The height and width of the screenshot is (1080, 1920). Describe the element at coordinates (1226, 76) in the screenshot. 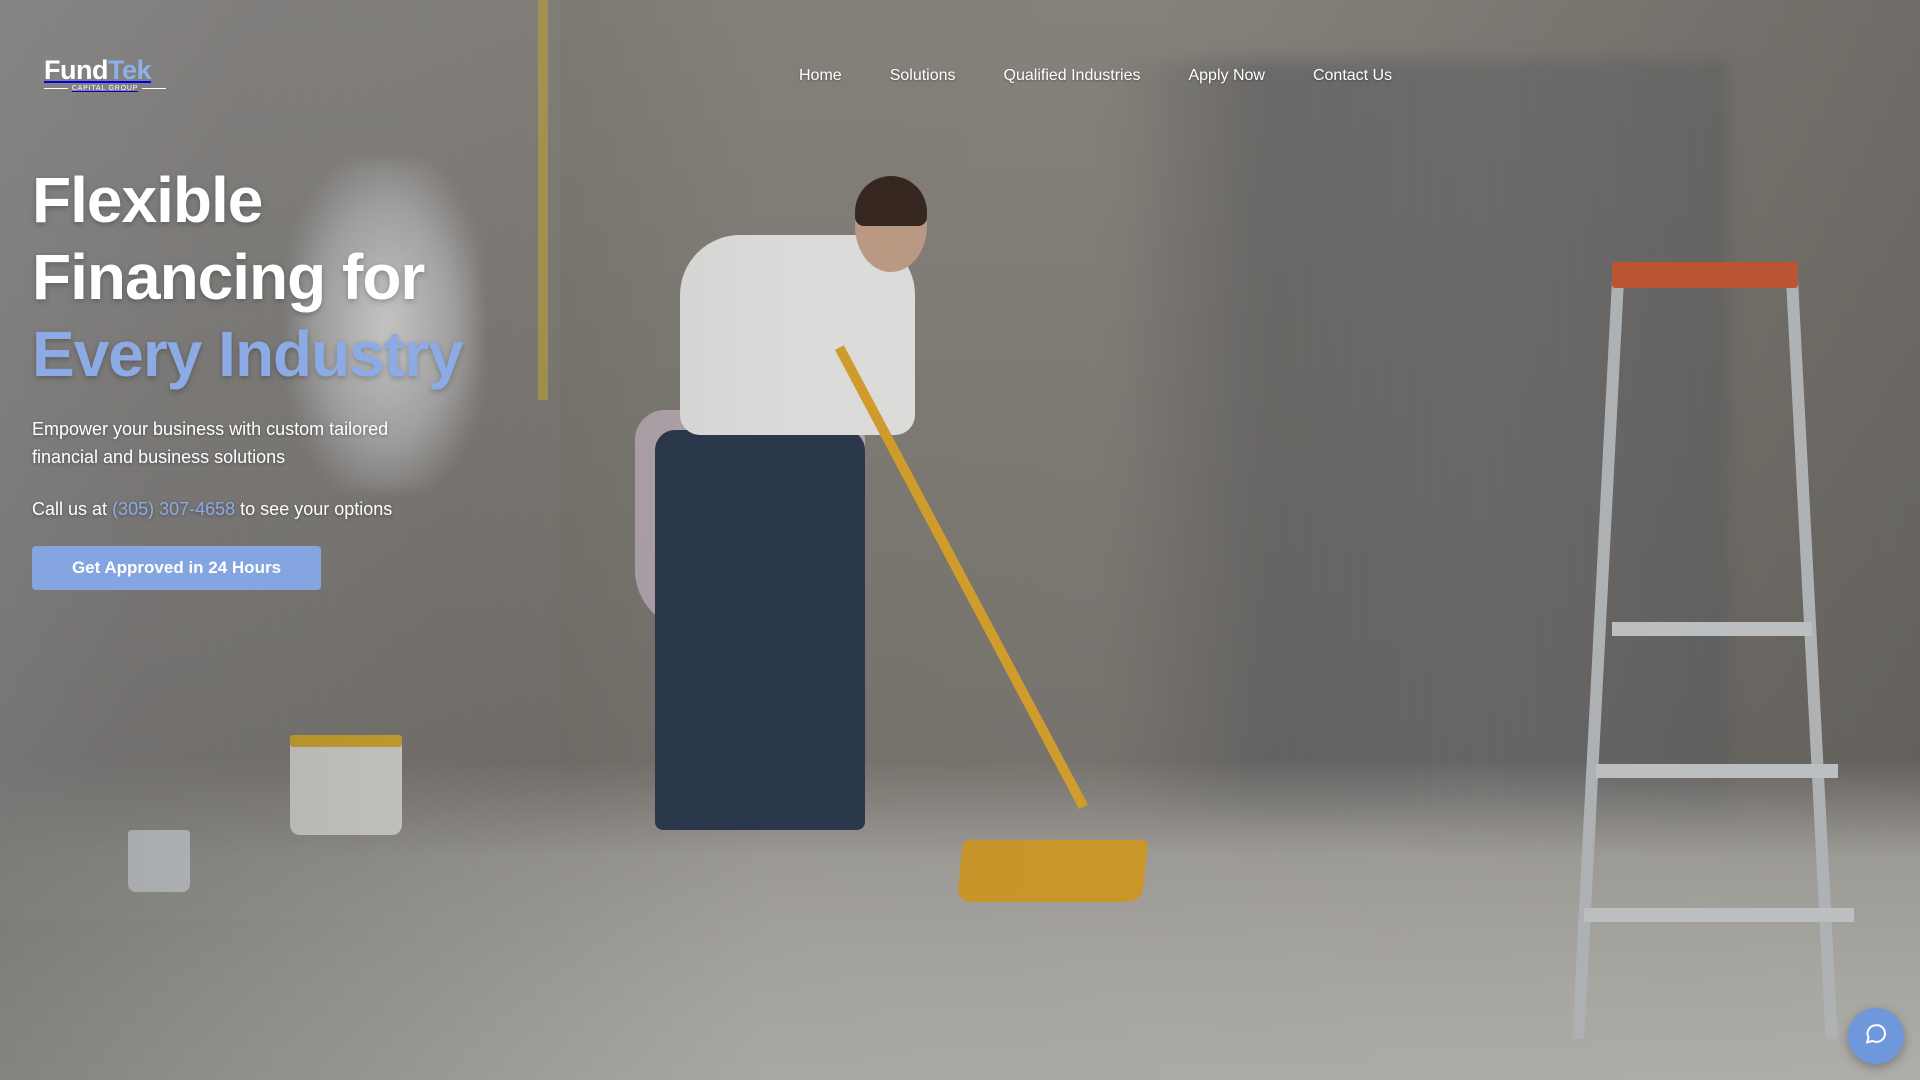

I see `nav-apply-now: Apply Now` at that location.